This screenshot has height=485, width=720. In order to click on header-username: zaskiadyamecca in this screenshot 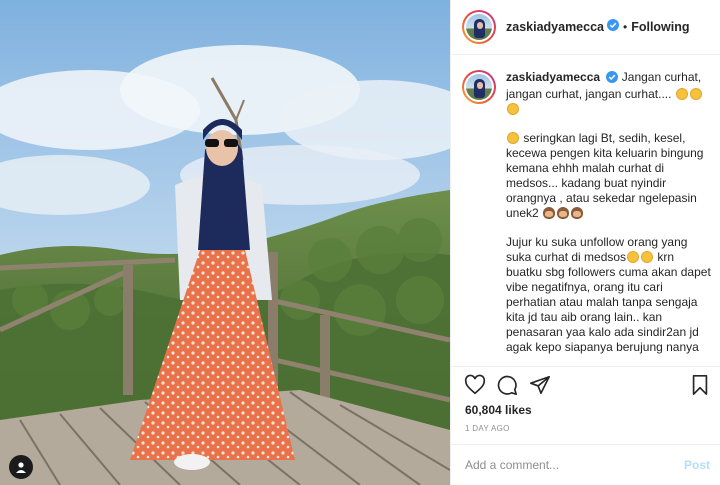, I will do `click(555, 27)`.